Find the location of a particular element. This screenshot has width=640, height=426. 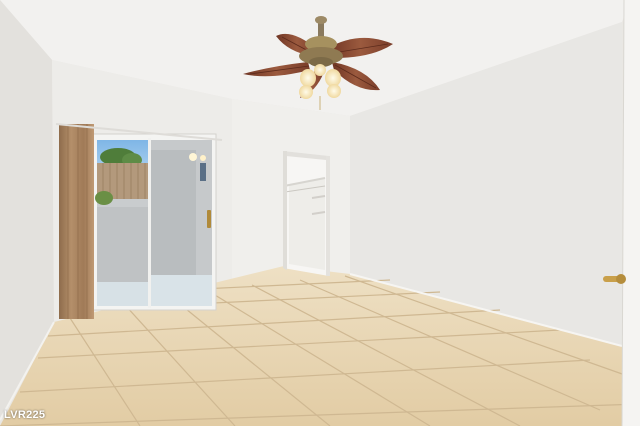

closet-doorway is located at coordinates (306, 213).